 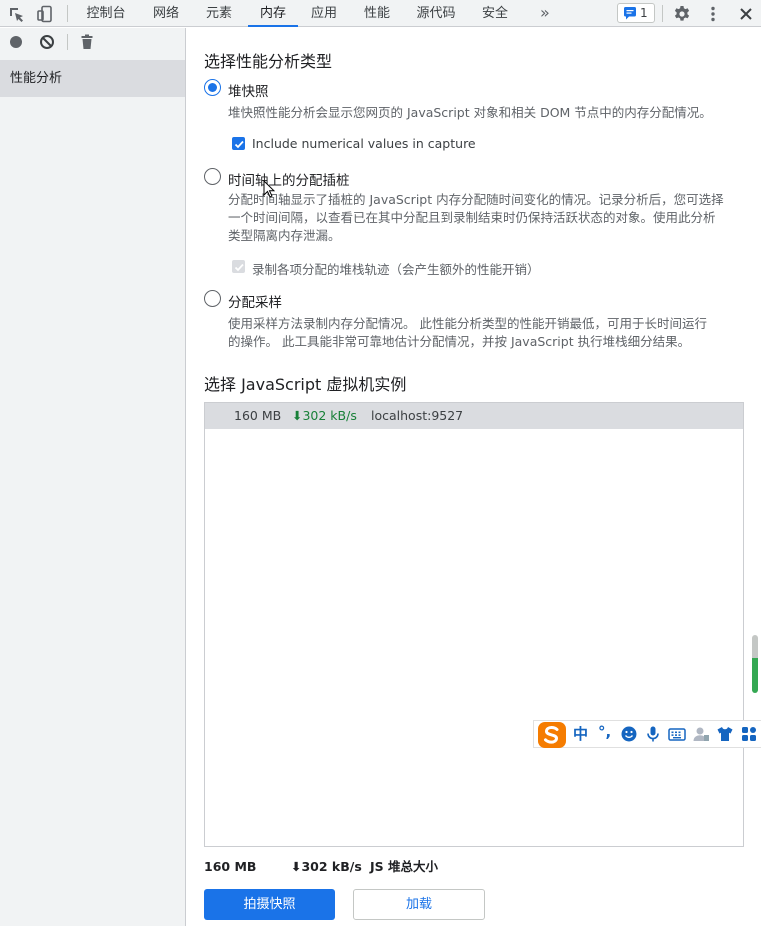 What do you see at coordinates (268, 61) in the screenshot?
I see `profile-type-heading: 选择性能分析类型` at bounding box center [268, 61].